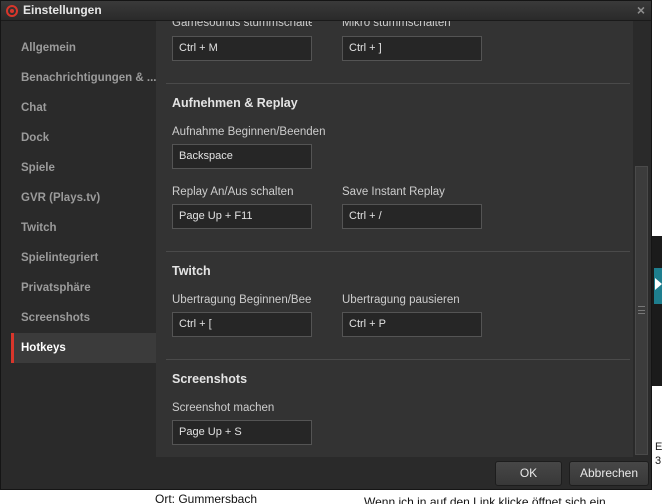  I want to click on stream-toggle-hotkey-field: Ctrl + [, so click(242, 324).